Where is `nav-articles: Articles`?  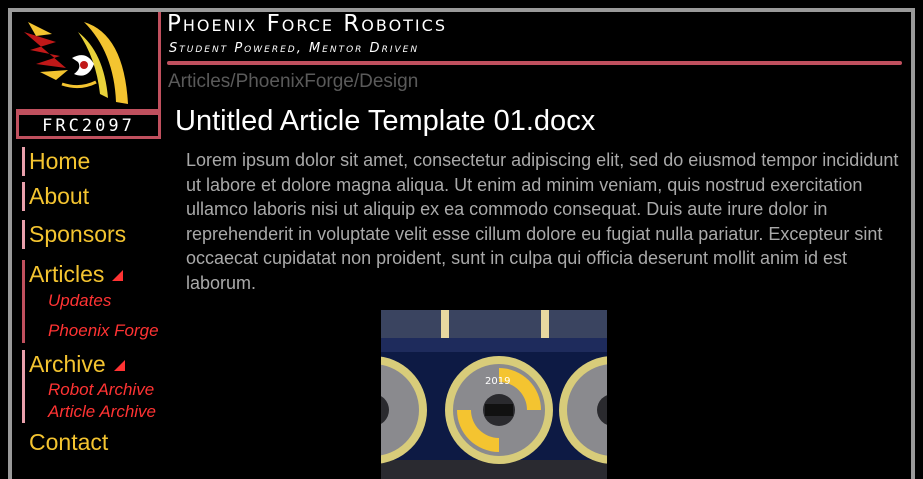
nav-articles: Articles is located at coordinates (100, 274).